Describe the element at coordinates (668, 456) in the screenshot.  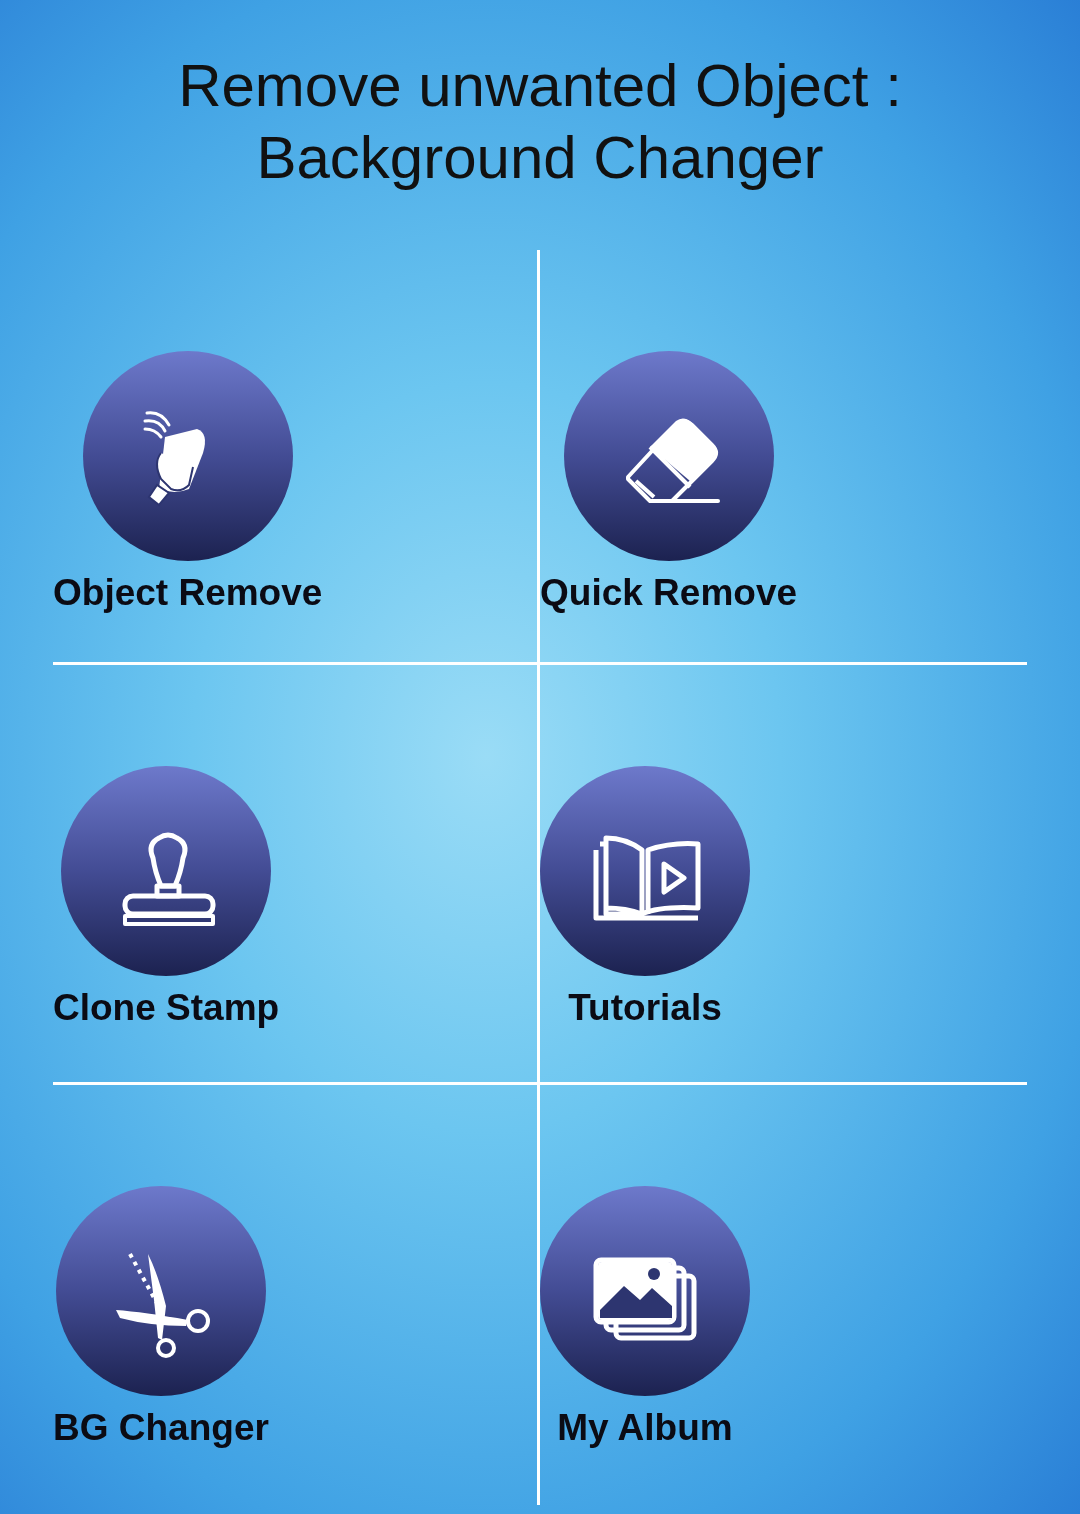
I see `eraser-icon` at that location.